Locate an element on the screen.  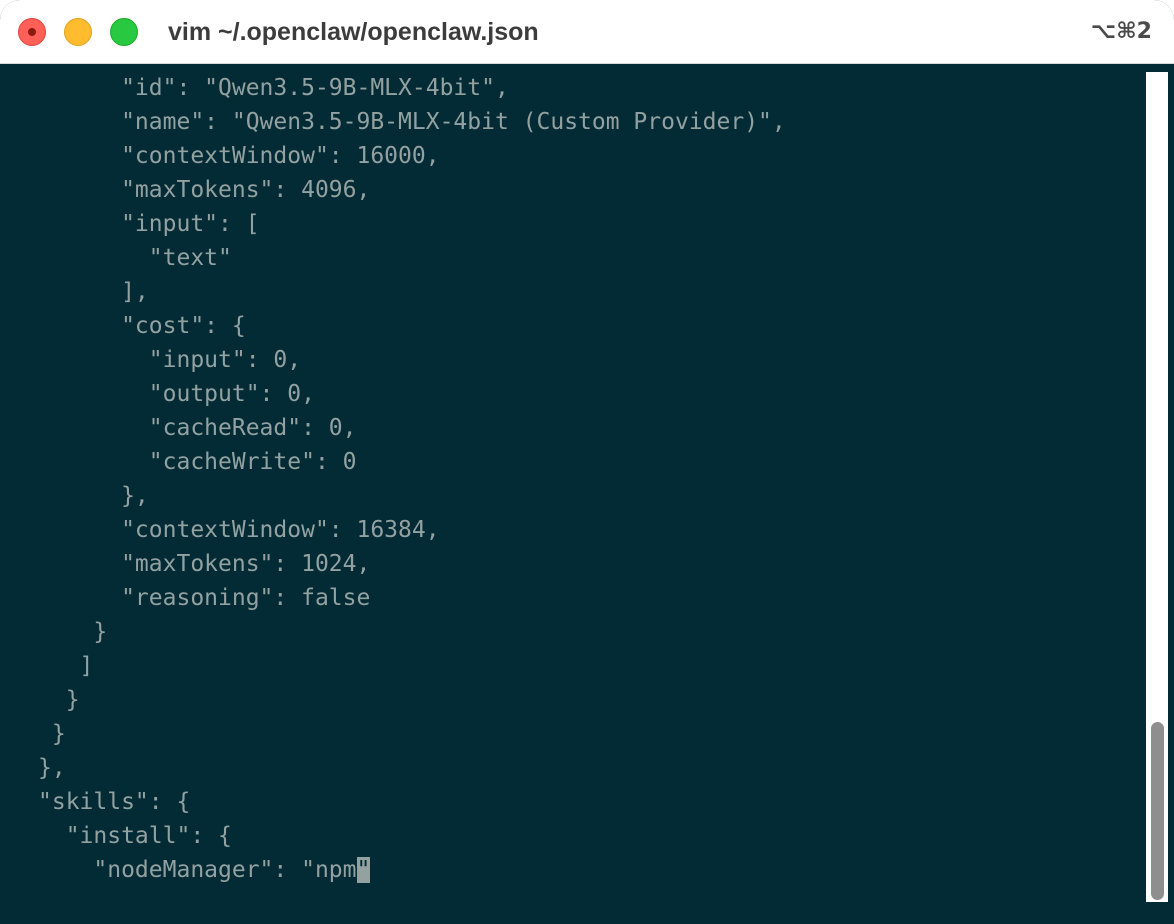
close-button is located at coordinates (32, 32).